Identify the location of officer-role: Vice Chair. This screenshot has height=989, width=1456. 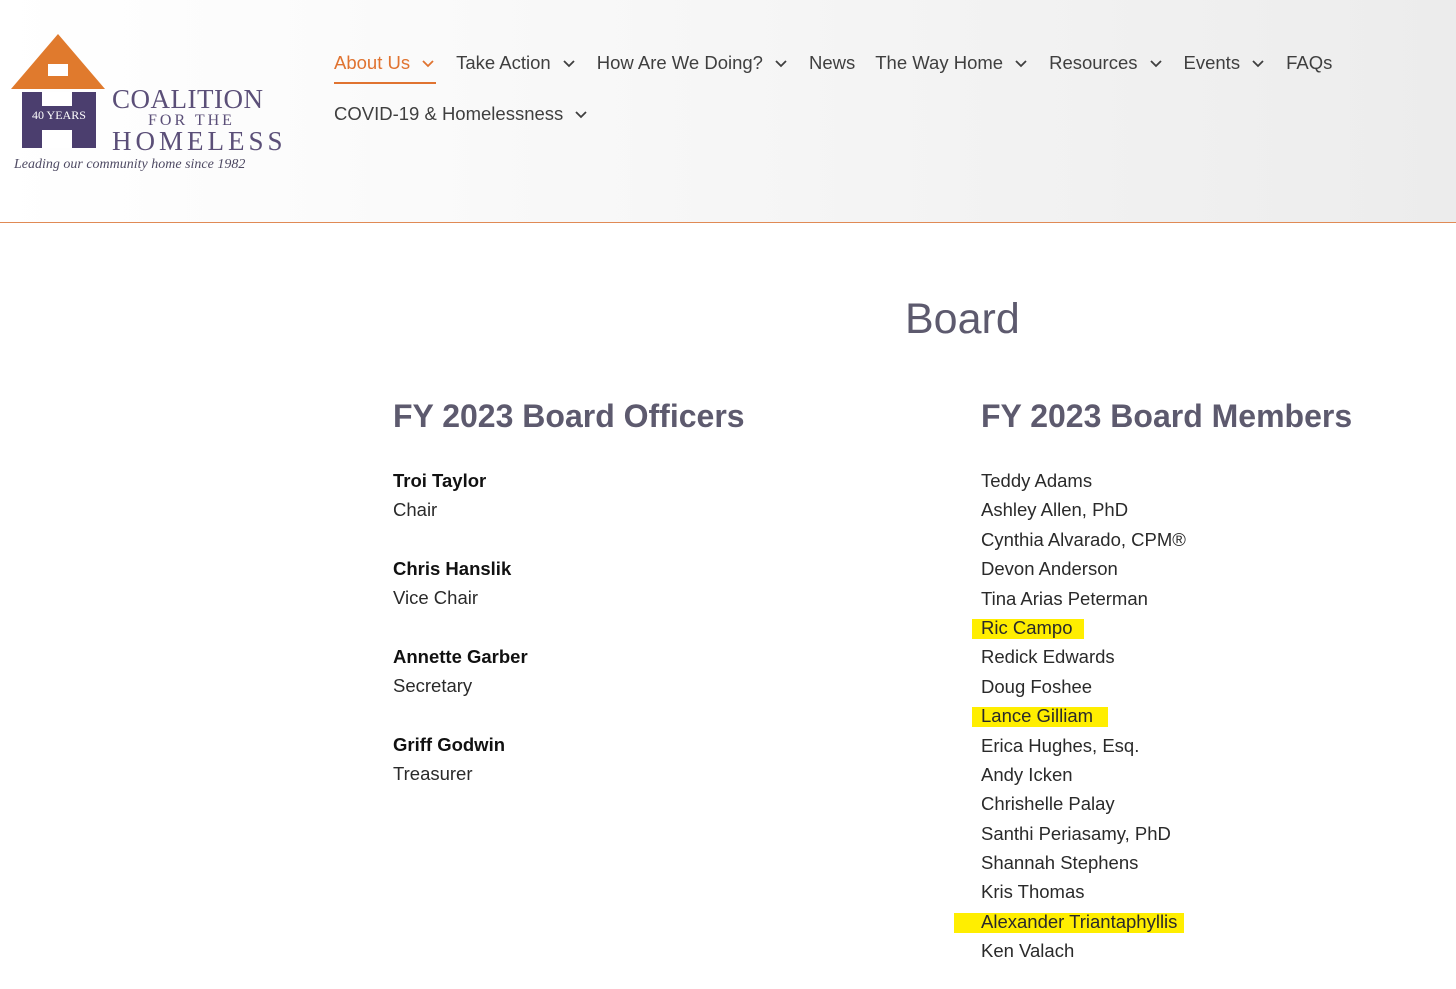
(436, 597).